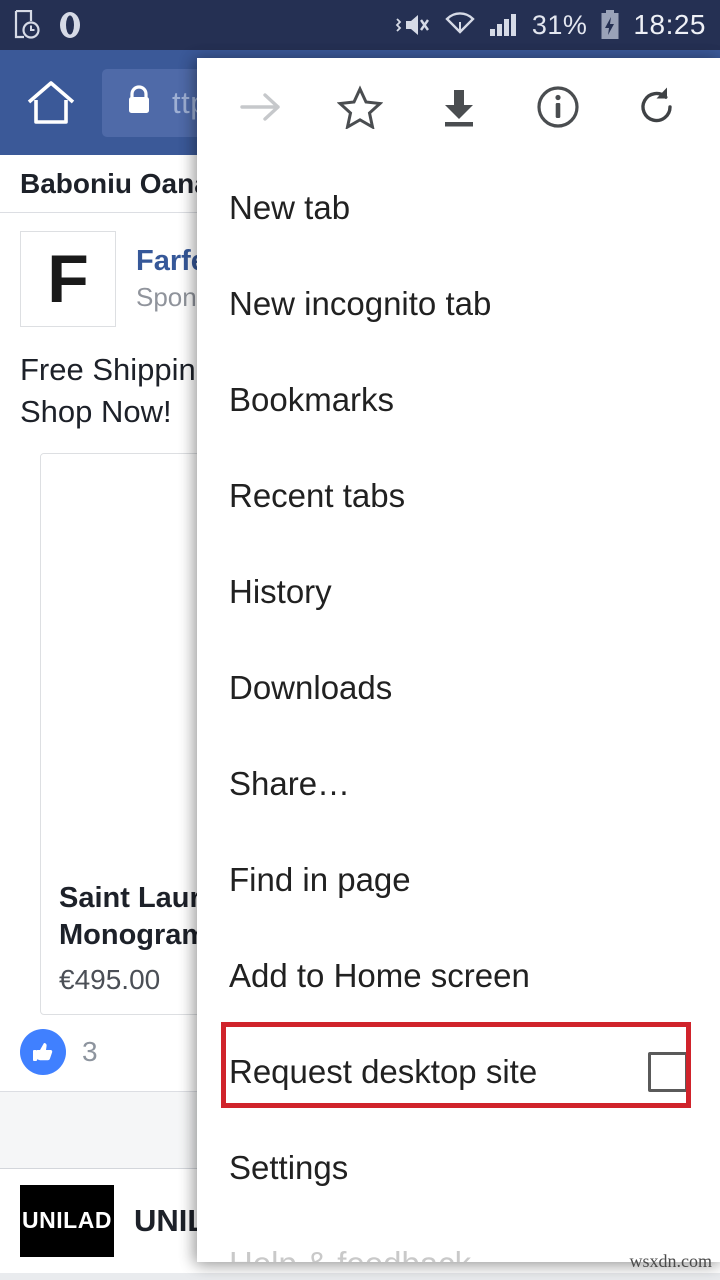 The height and width of the screenshot is (1280, 720). What do you see at coordinates (383, 1071) in the screenshot?
I see `menu-item-label: Request desktop site` at bounding box center [383, 1071].